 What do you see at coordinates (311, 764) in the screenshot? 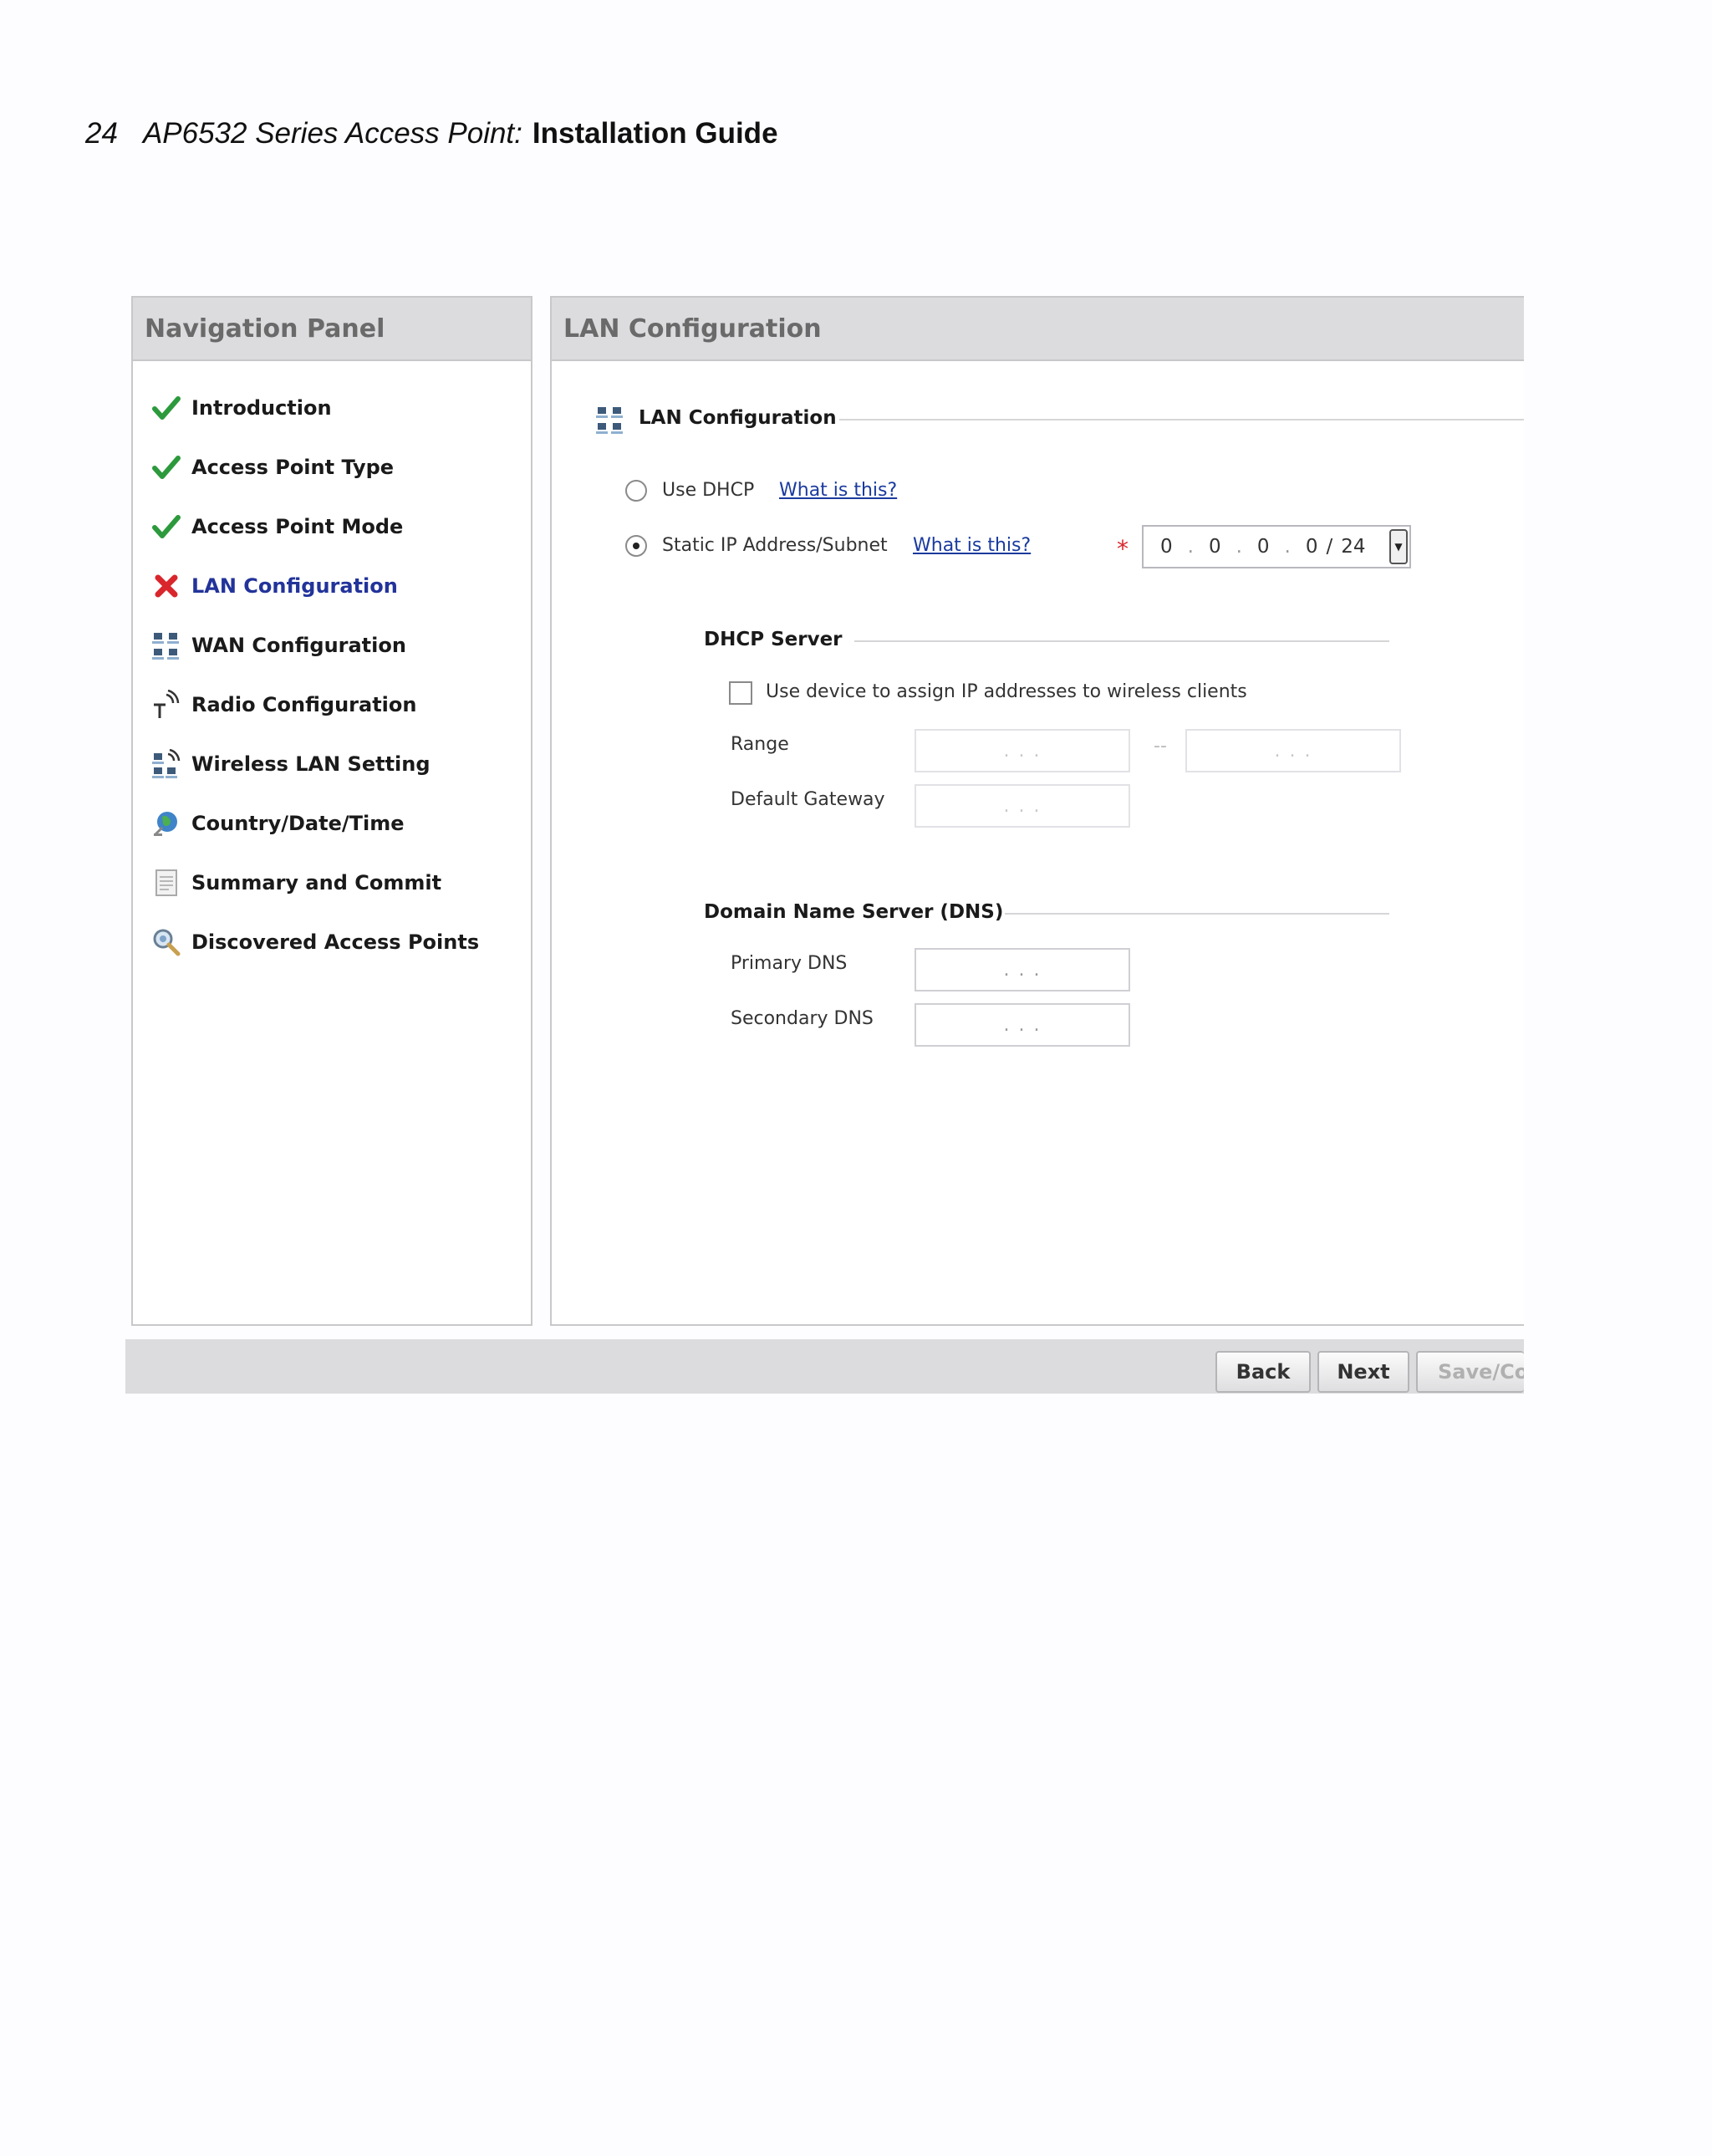
I see `nav-item-label: Wireless LAN Setting` at bounding box center [311, 764].